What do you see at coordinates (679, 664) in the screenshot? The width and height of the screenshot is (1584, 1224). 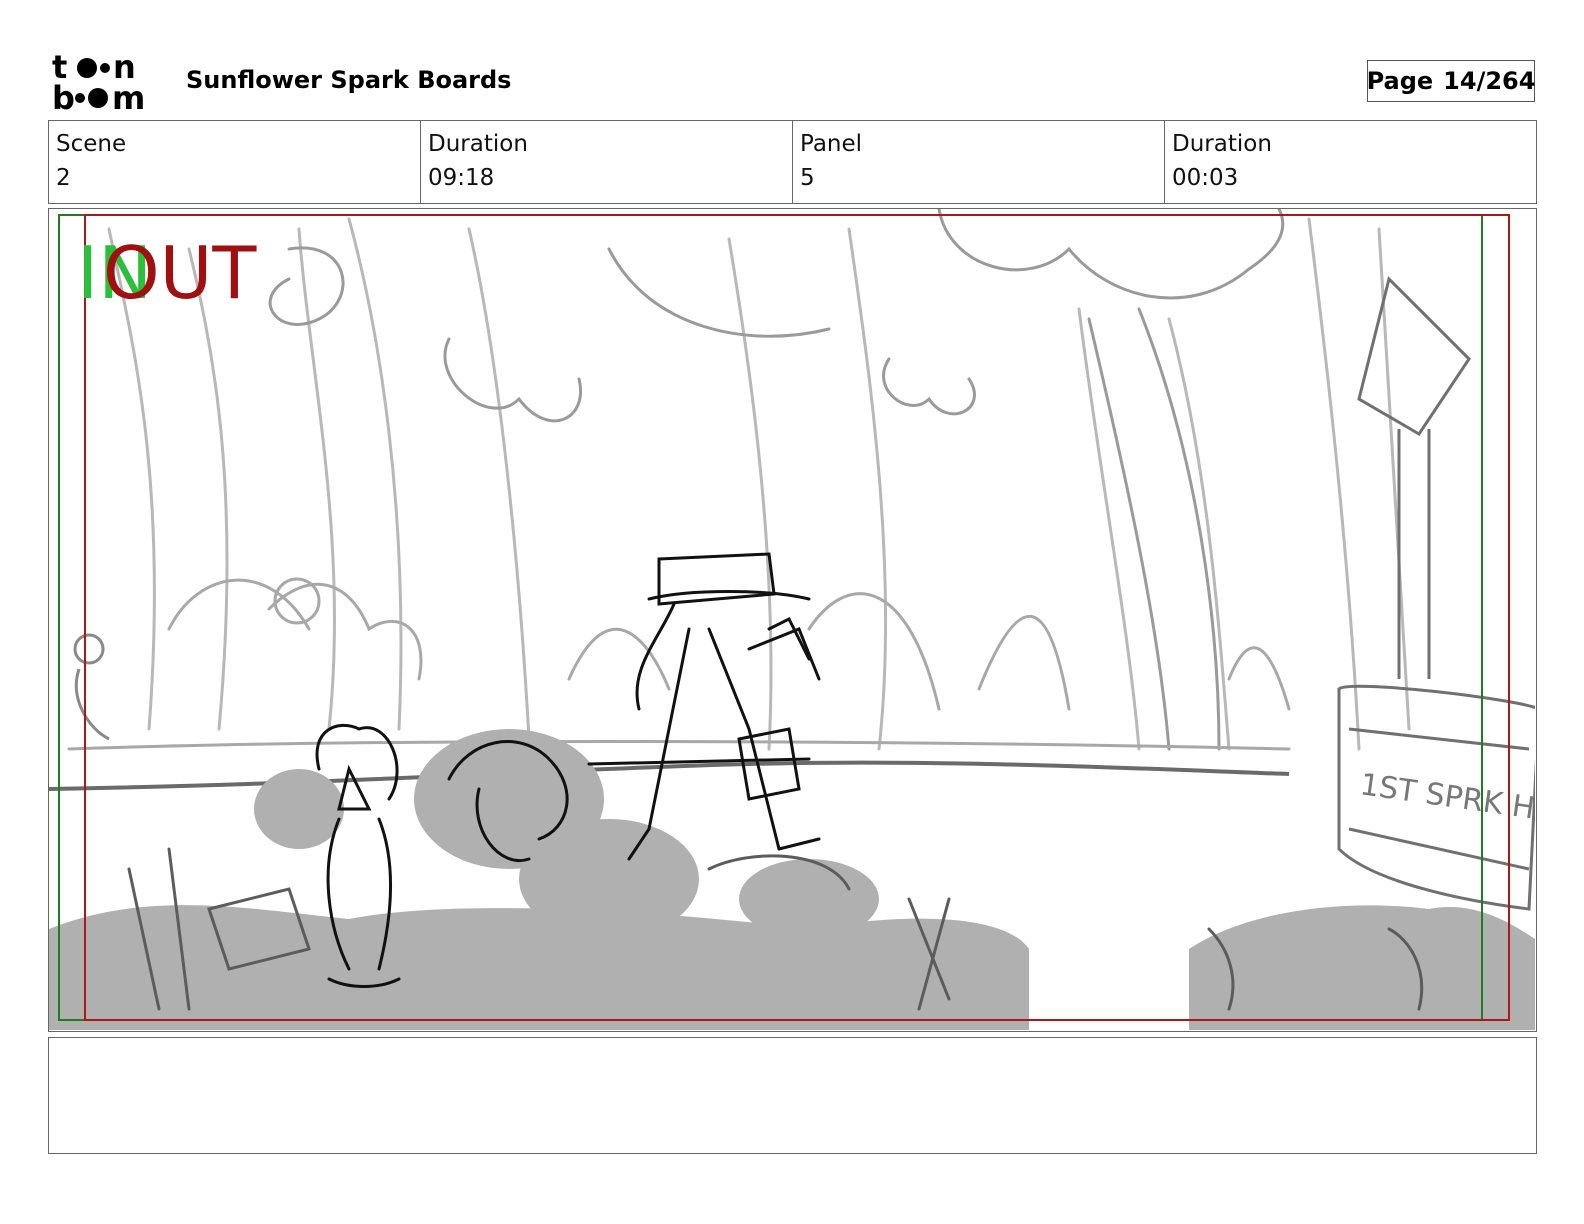 I see `midground-grass` at bounding box center [679, 664].